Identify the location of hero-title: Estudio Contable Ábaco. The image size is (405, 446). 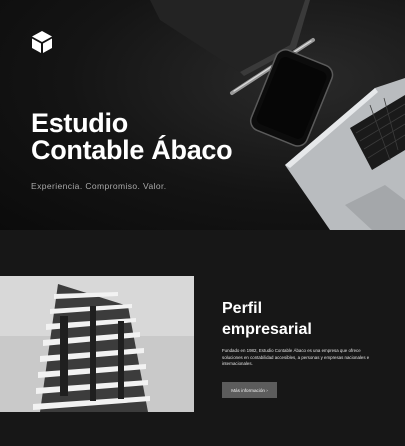
(151, 137).